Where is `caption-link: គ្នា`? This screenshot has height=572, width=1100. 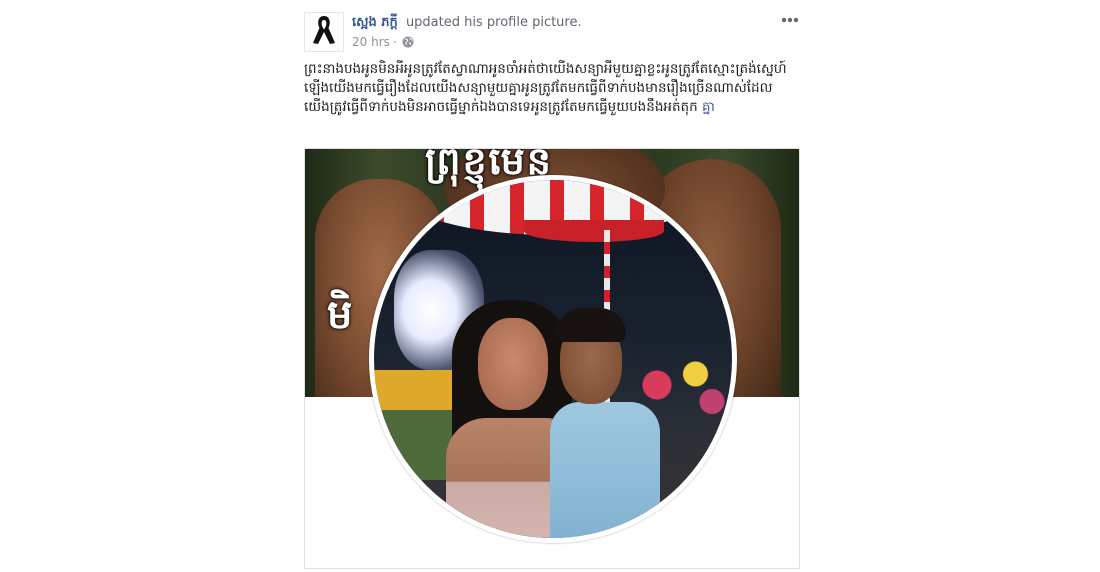
caption-link: គ្នា is located at coordinates (708, 107).